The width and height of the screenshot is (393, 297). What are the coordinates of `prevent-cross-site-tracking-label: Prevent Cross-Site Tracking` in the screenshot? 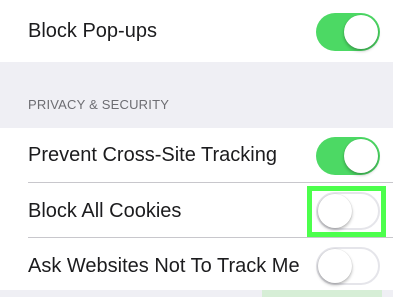 It's located at (152, 155).